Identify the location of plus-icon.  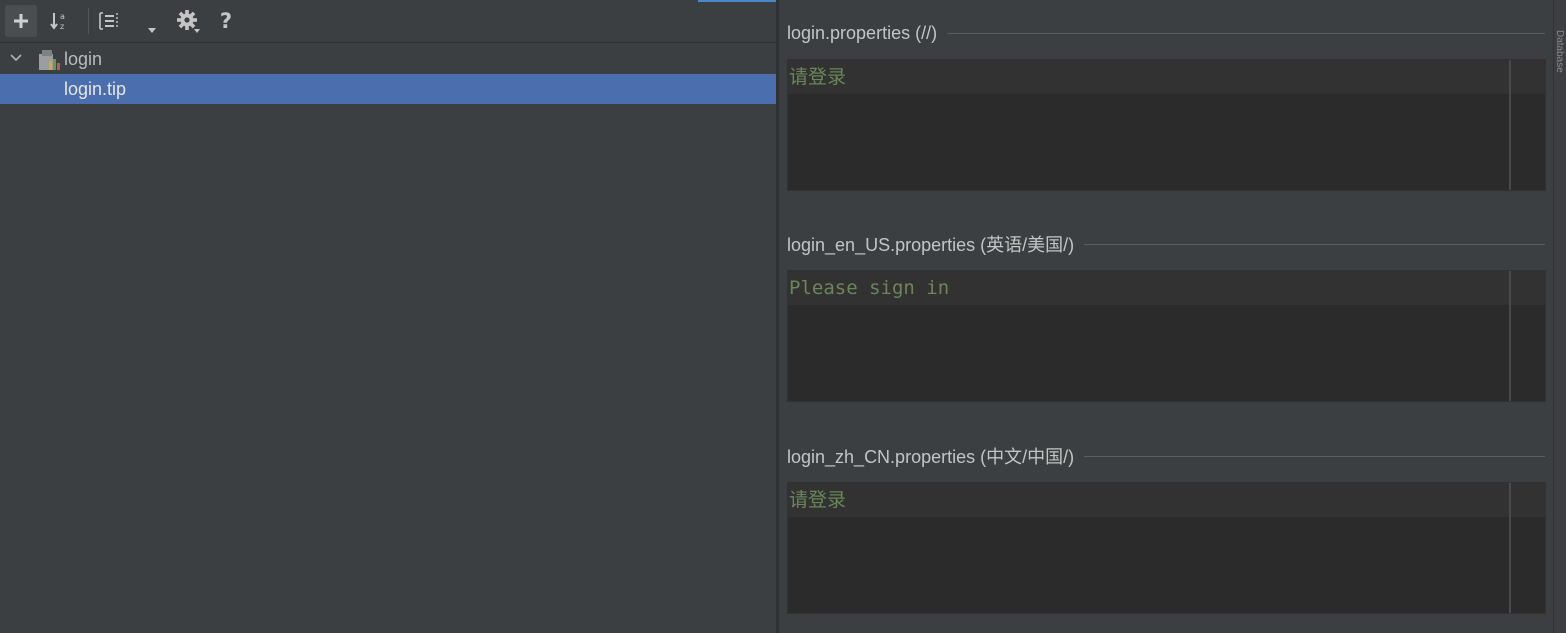
(21, 21).